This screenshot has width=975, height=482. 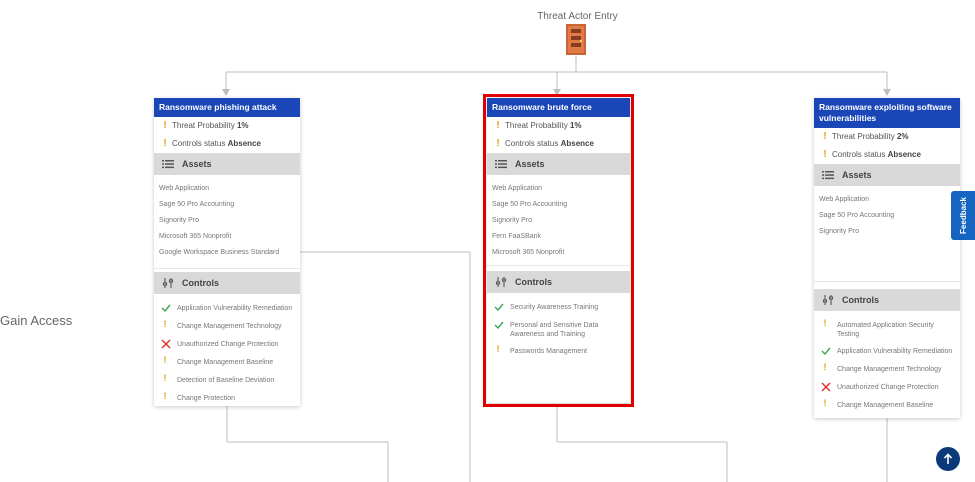 What do you see at coordinates (887, 137) in the screenshot?
I see `threat-probability: ! Threat Probability 2%` at bounding box center [887, 137].